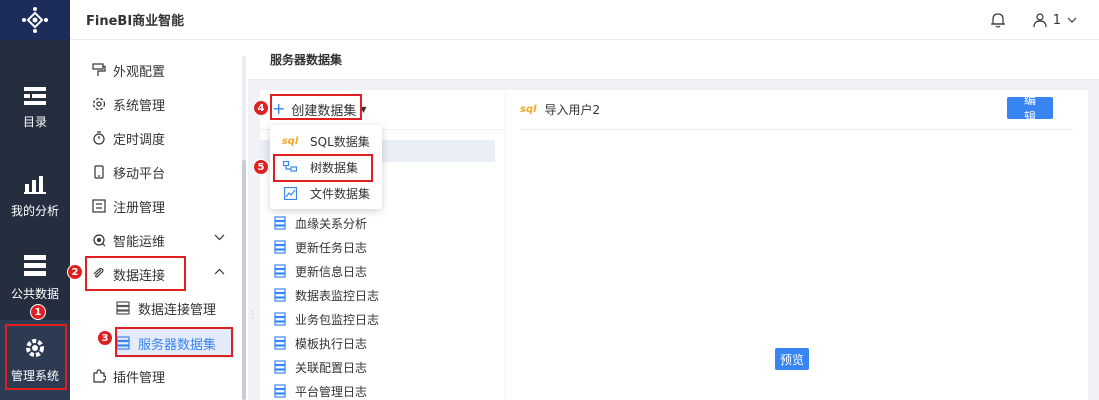 This screenshot has width=1099, height=400. Describe the element at coordinates (290, 167) in the screenshot. I see `tree-icon` at that location.